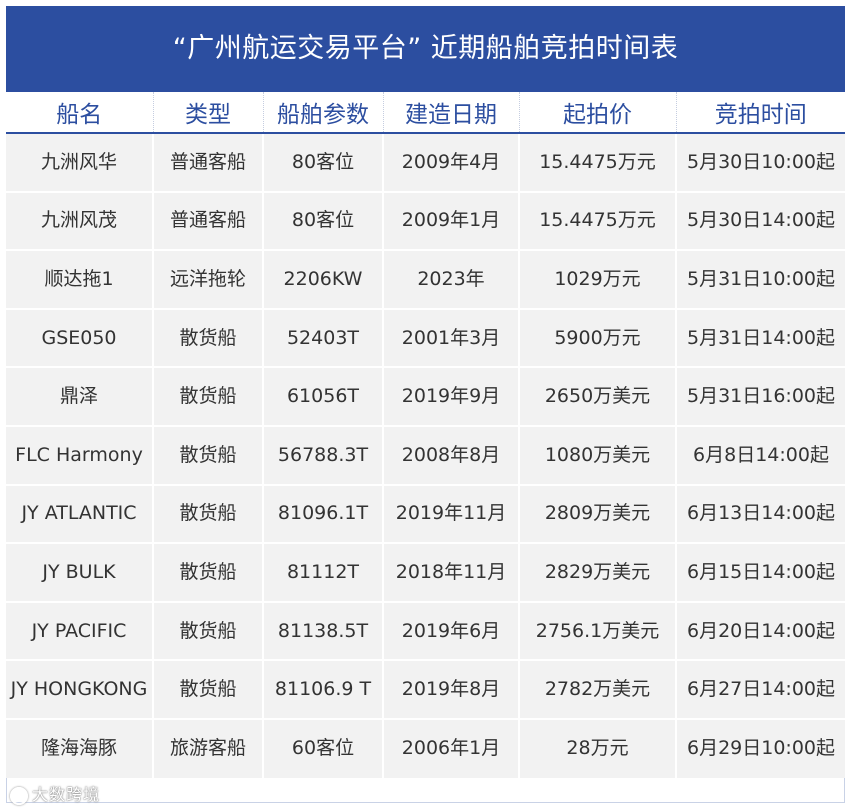 This screenshot has height=809, width=853. What do you see at coordinates (597, 513) in the screenshot?
I see `cell-start-price: 2809万美元` at bounding box center [597, 513].